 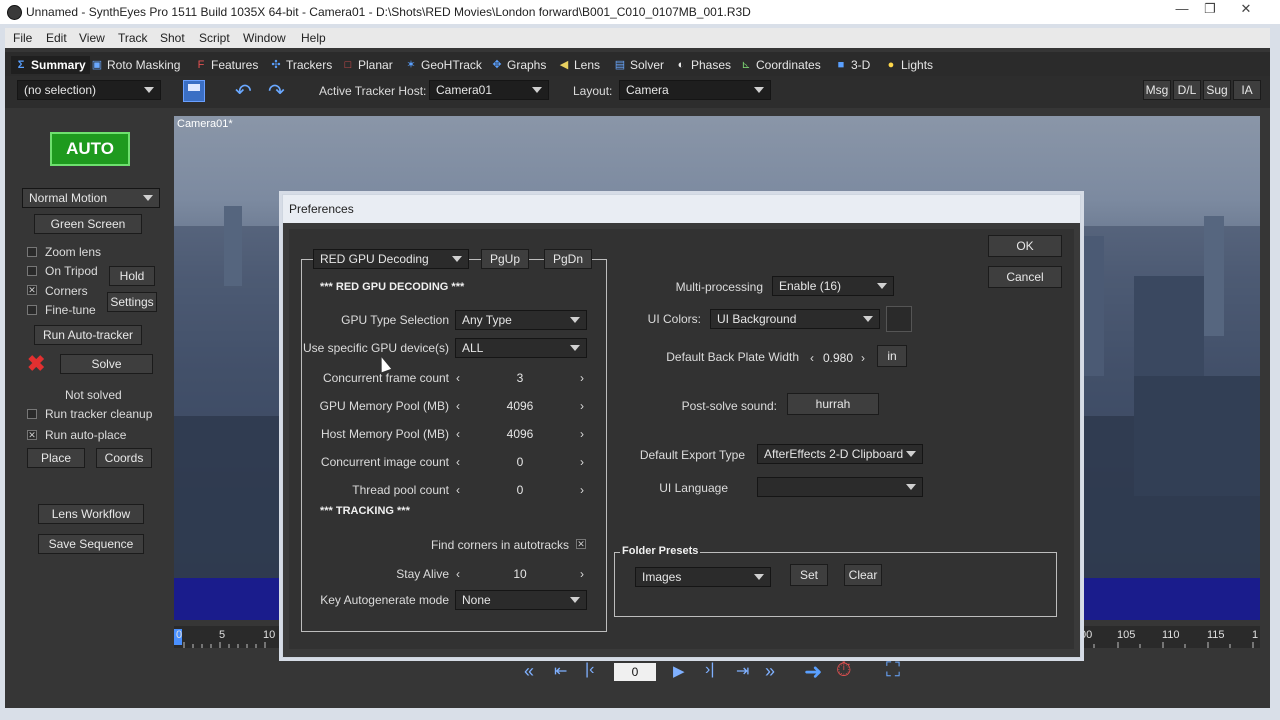 What do you see at coordinates (1217, 90) in the screenshot?
I see `sug-button: Sug` at bounding box center [1217, 90].